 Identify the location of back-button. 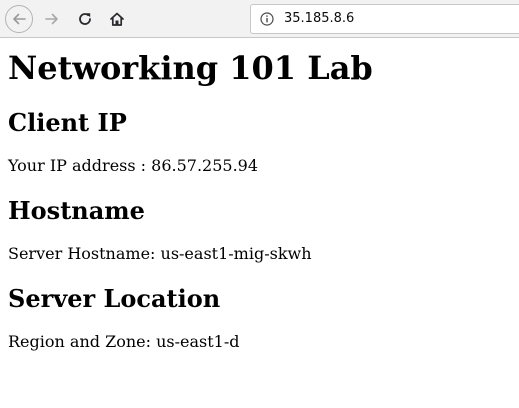
(19, 19).